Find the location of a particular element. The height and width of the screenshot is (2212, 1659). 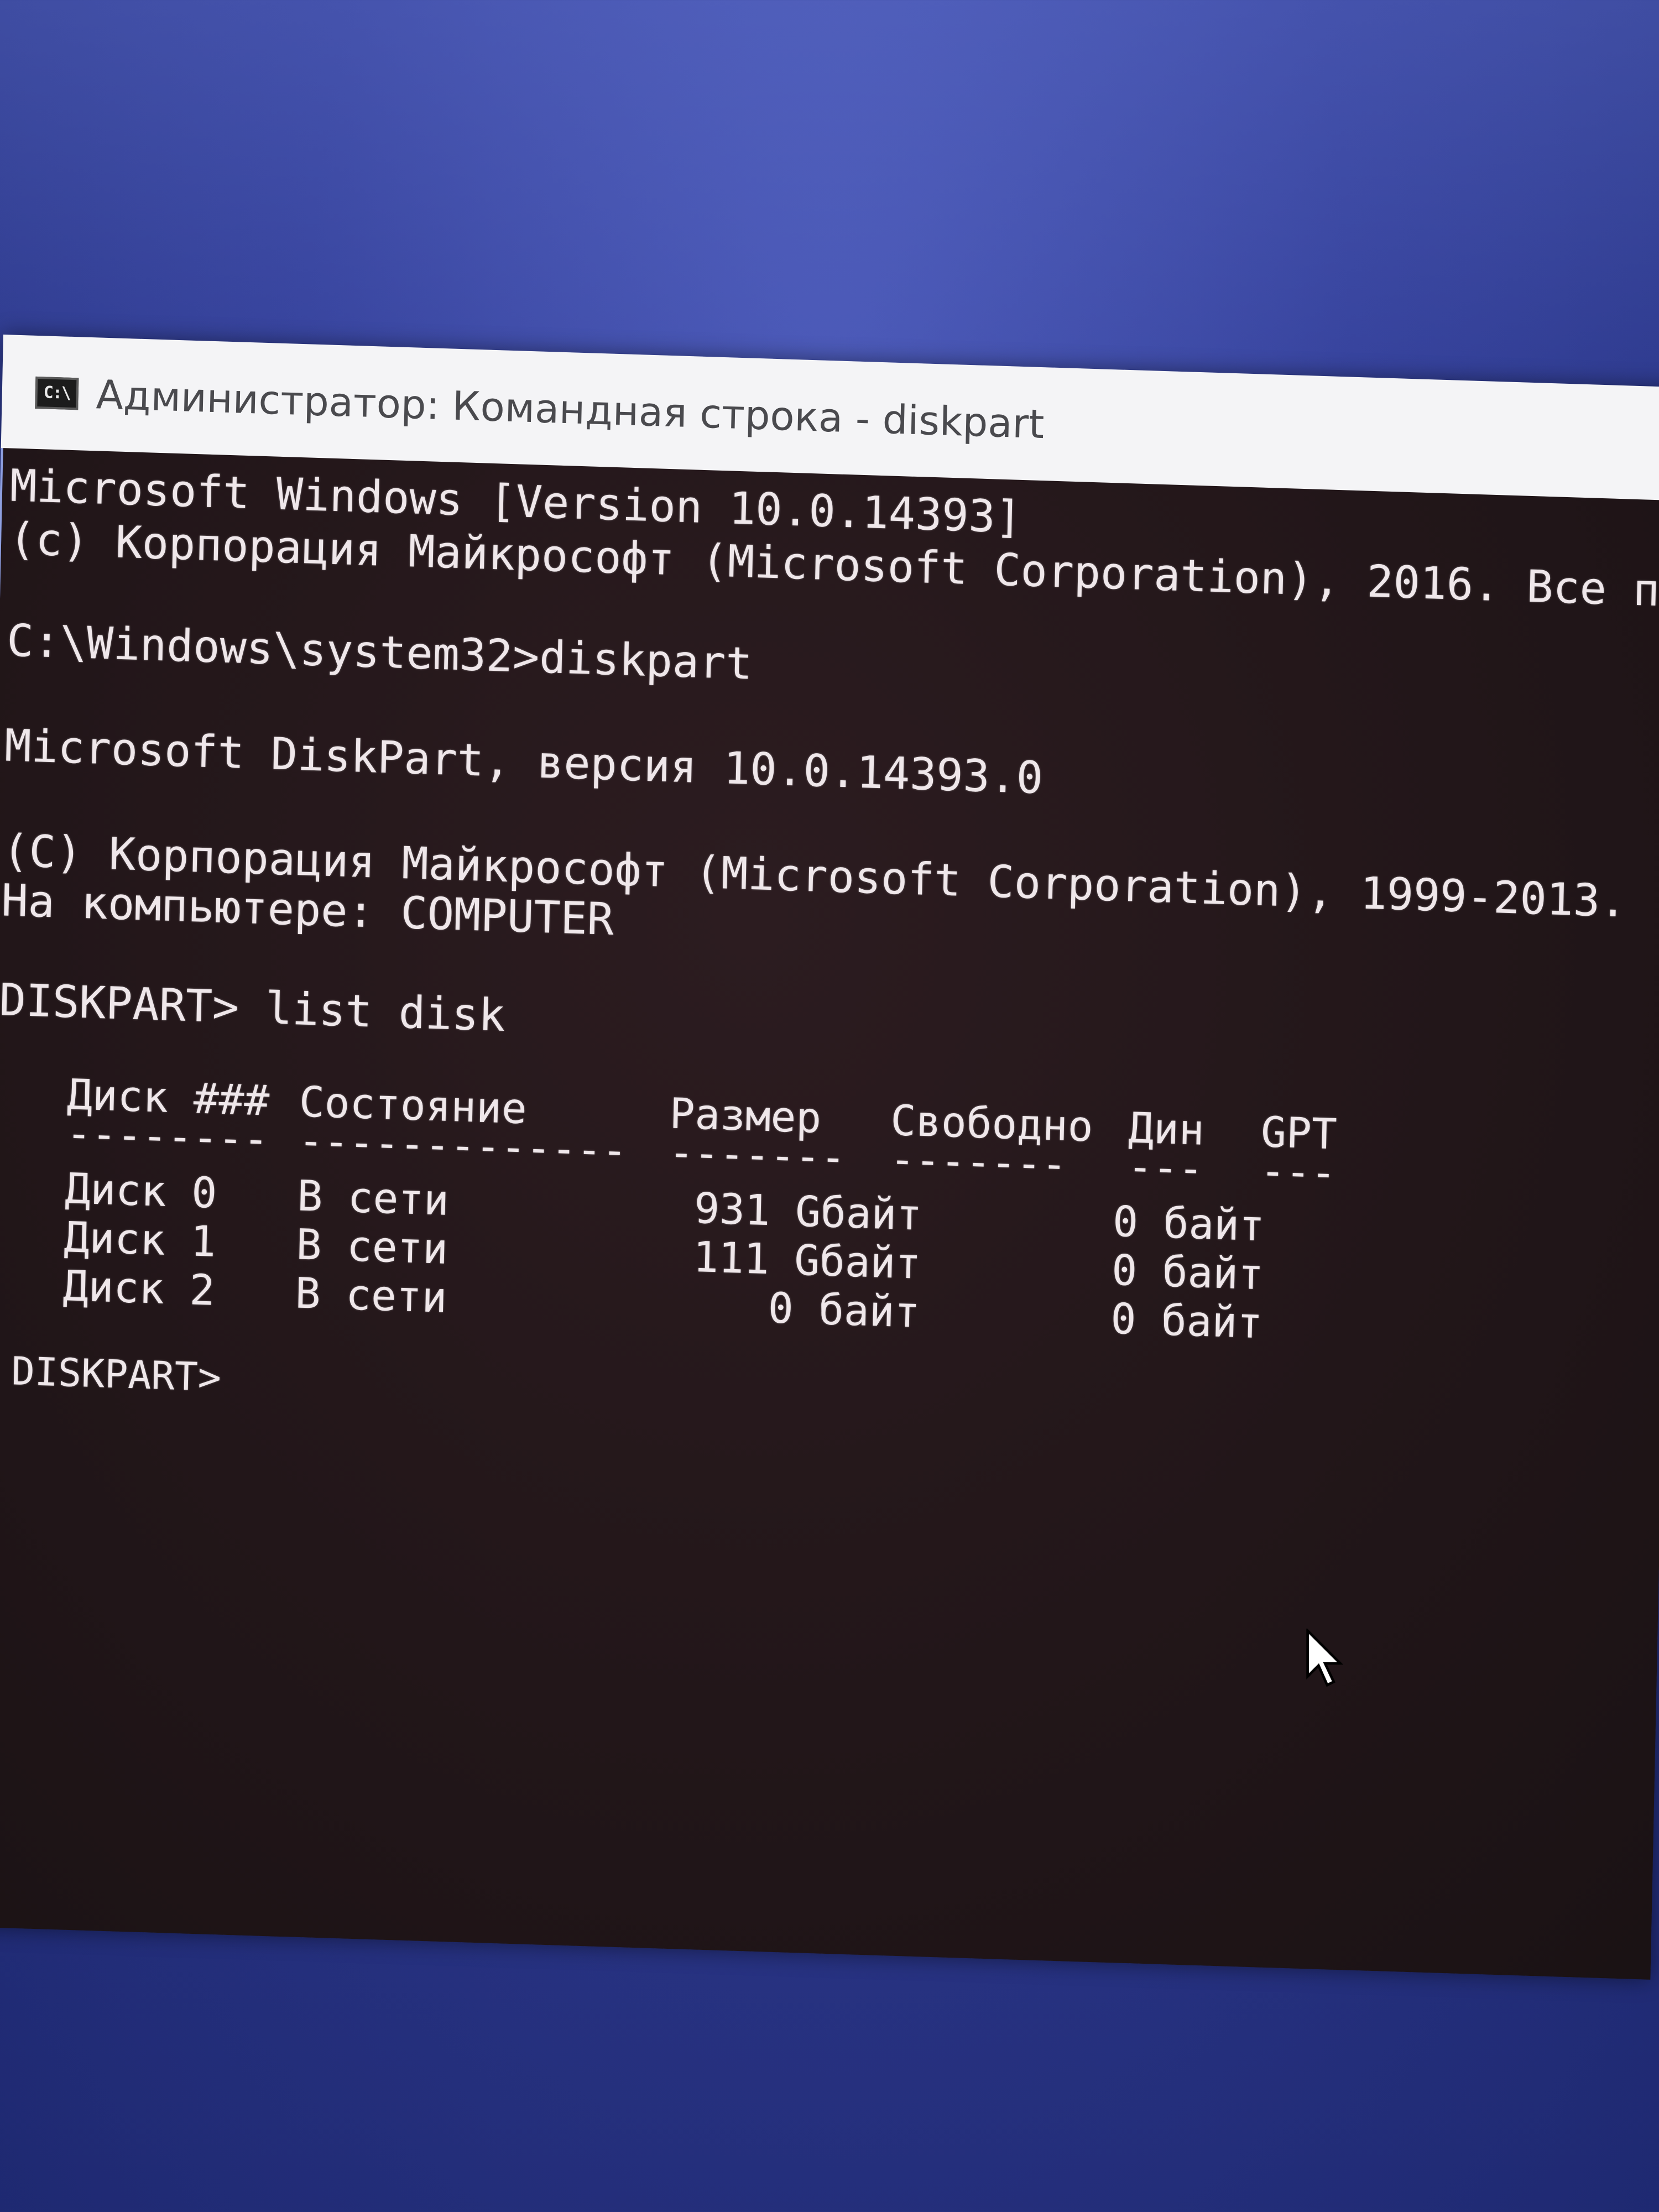

console-line-list-disk-command: DISKPART> list disk is located at coordinates (253, 1008).